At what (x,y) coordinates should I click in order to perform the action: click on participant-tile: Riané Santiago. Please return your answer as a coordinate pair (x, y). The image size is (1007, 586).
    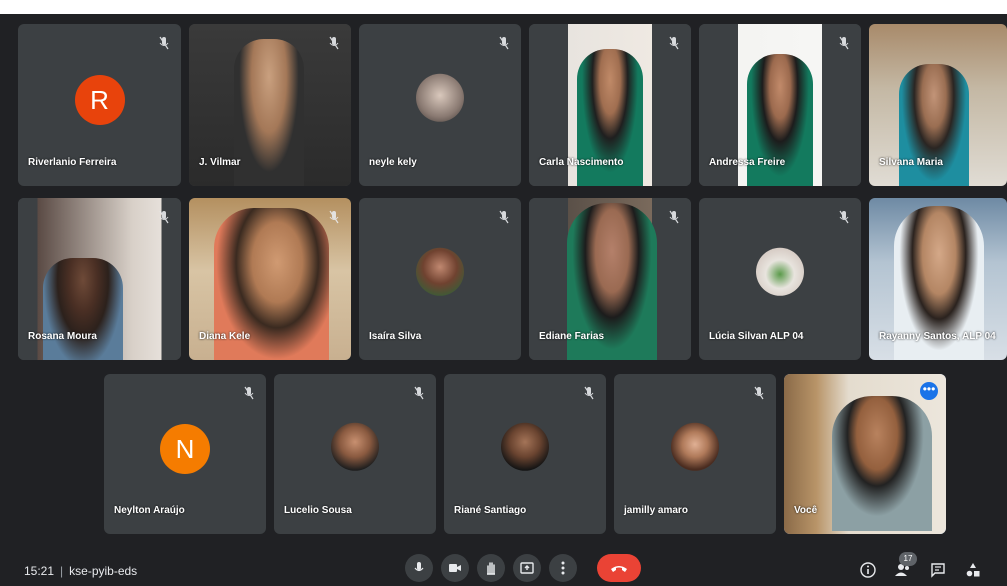
    Looking at the image, I should click on (525, 454).